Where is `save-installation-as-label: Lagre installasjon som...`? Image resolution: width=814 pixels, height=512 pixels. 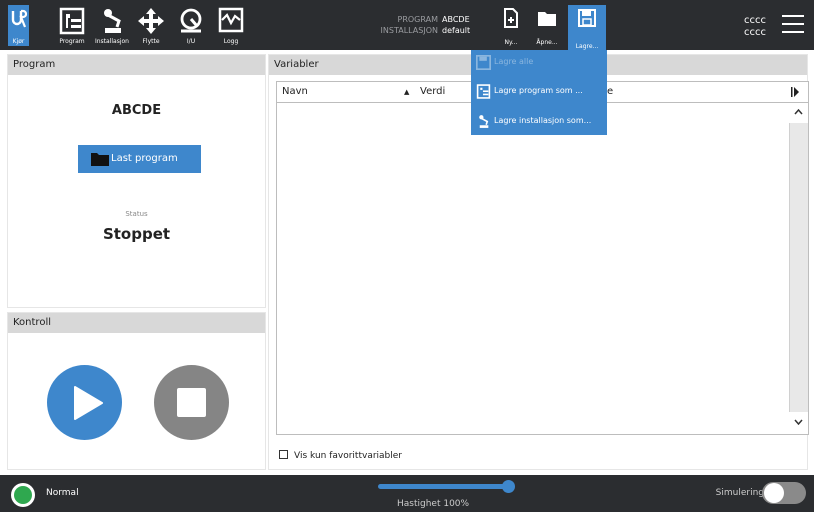
save-installation-as-label: Lagre installasjon som... is located at coordinates (543, 120).